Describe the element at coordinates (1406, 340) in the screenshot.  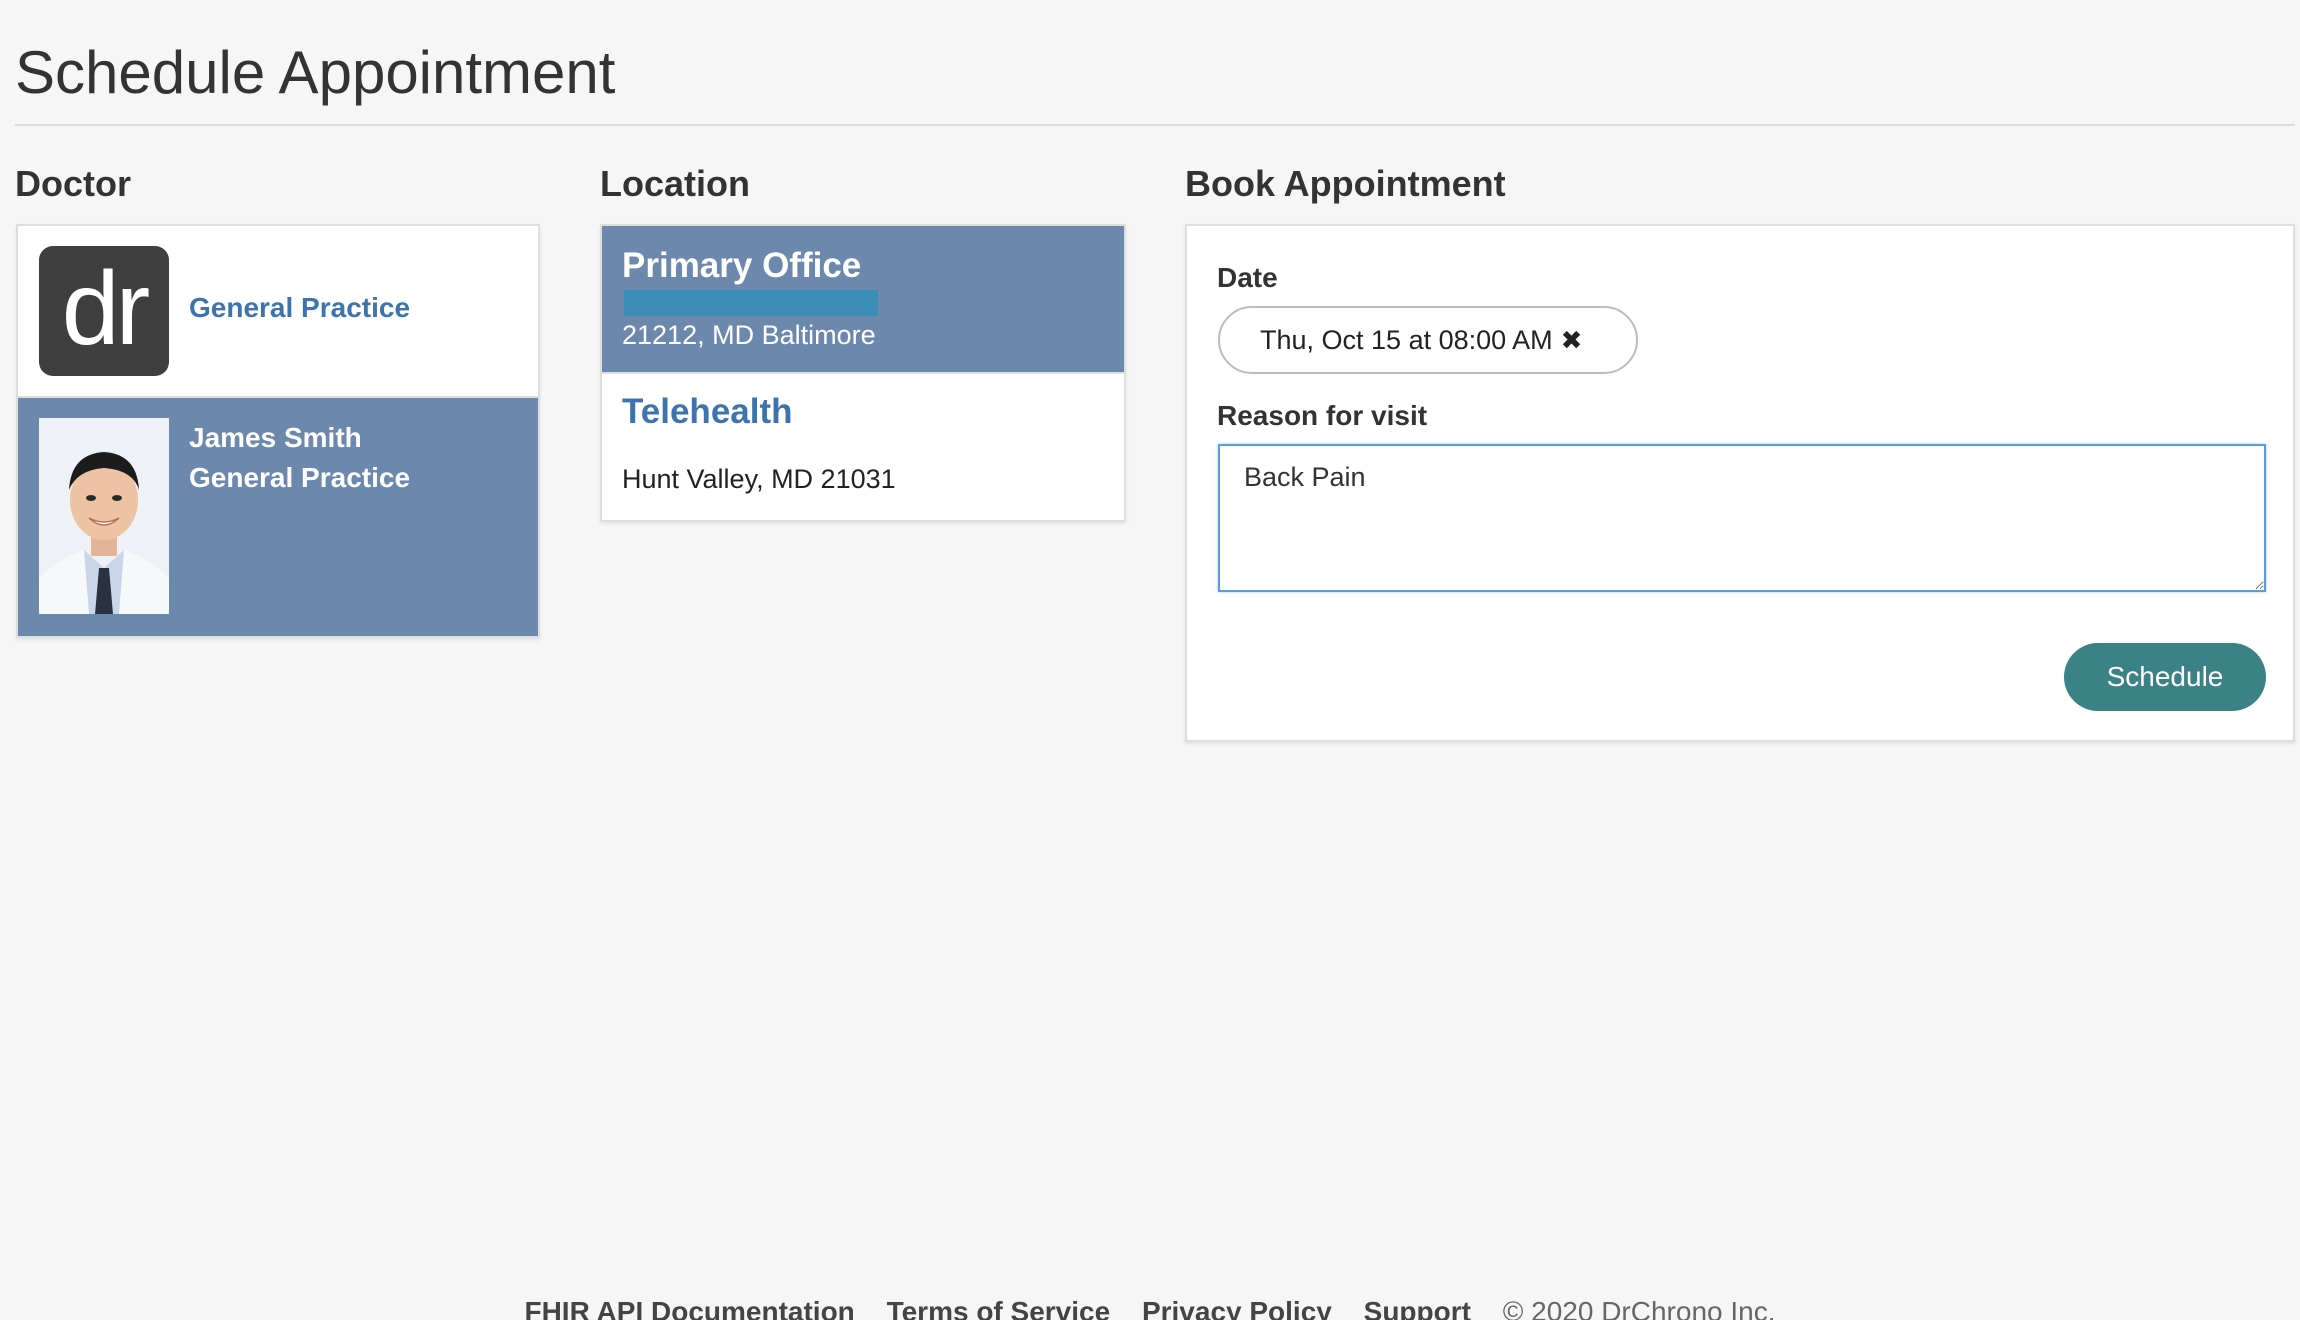
I see `date-value: Thu, Oct 15 at 08:00 AM` at that location.